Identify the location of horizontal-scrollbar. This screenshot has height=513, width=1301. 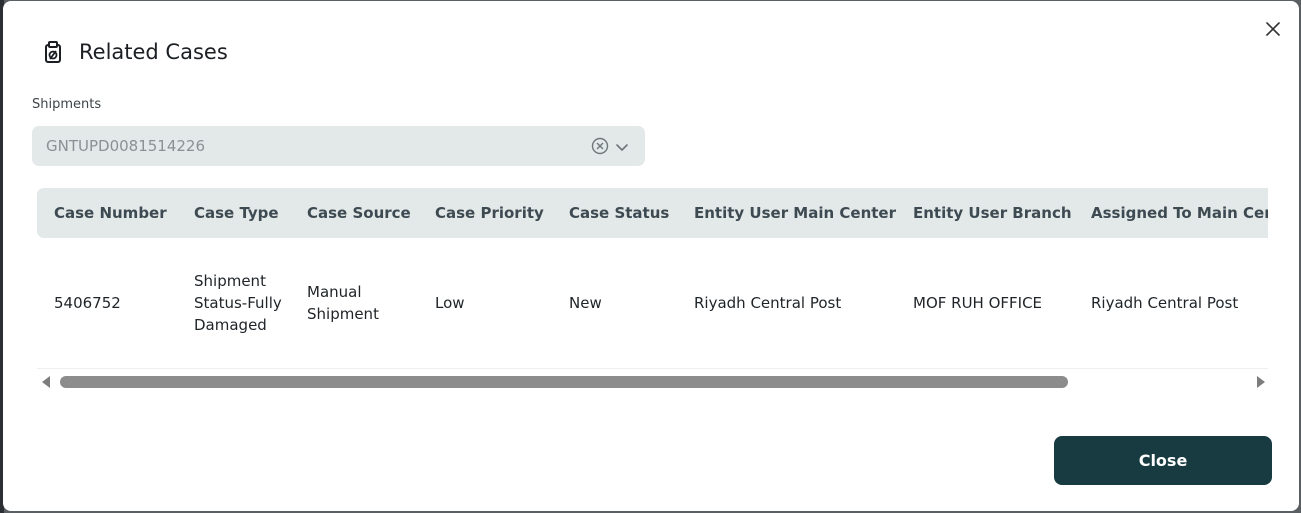
(653, 382).